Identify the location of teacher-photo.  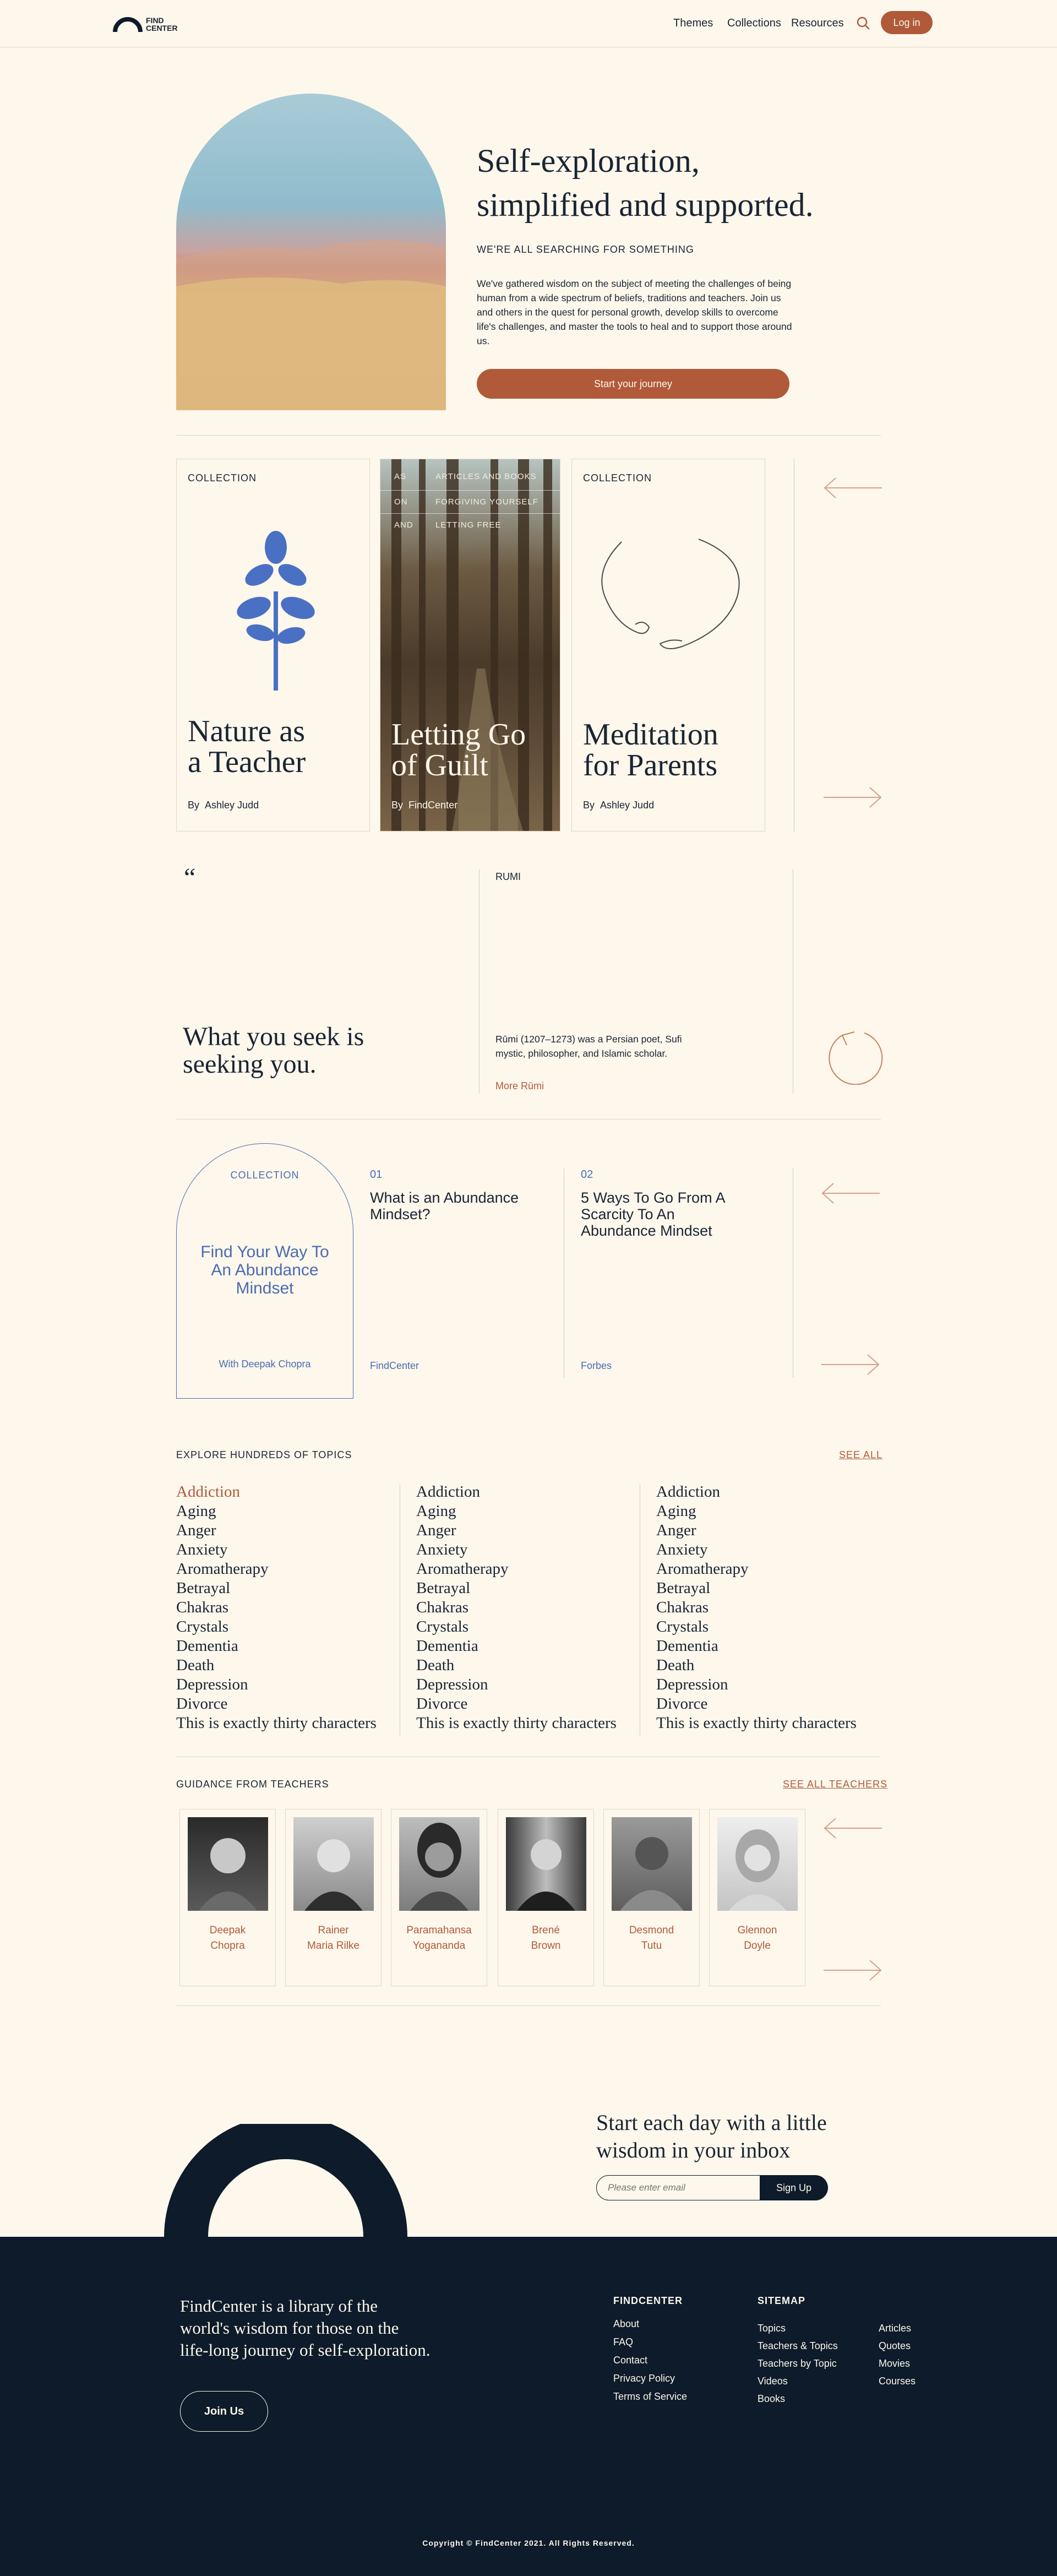
(757, 1864).